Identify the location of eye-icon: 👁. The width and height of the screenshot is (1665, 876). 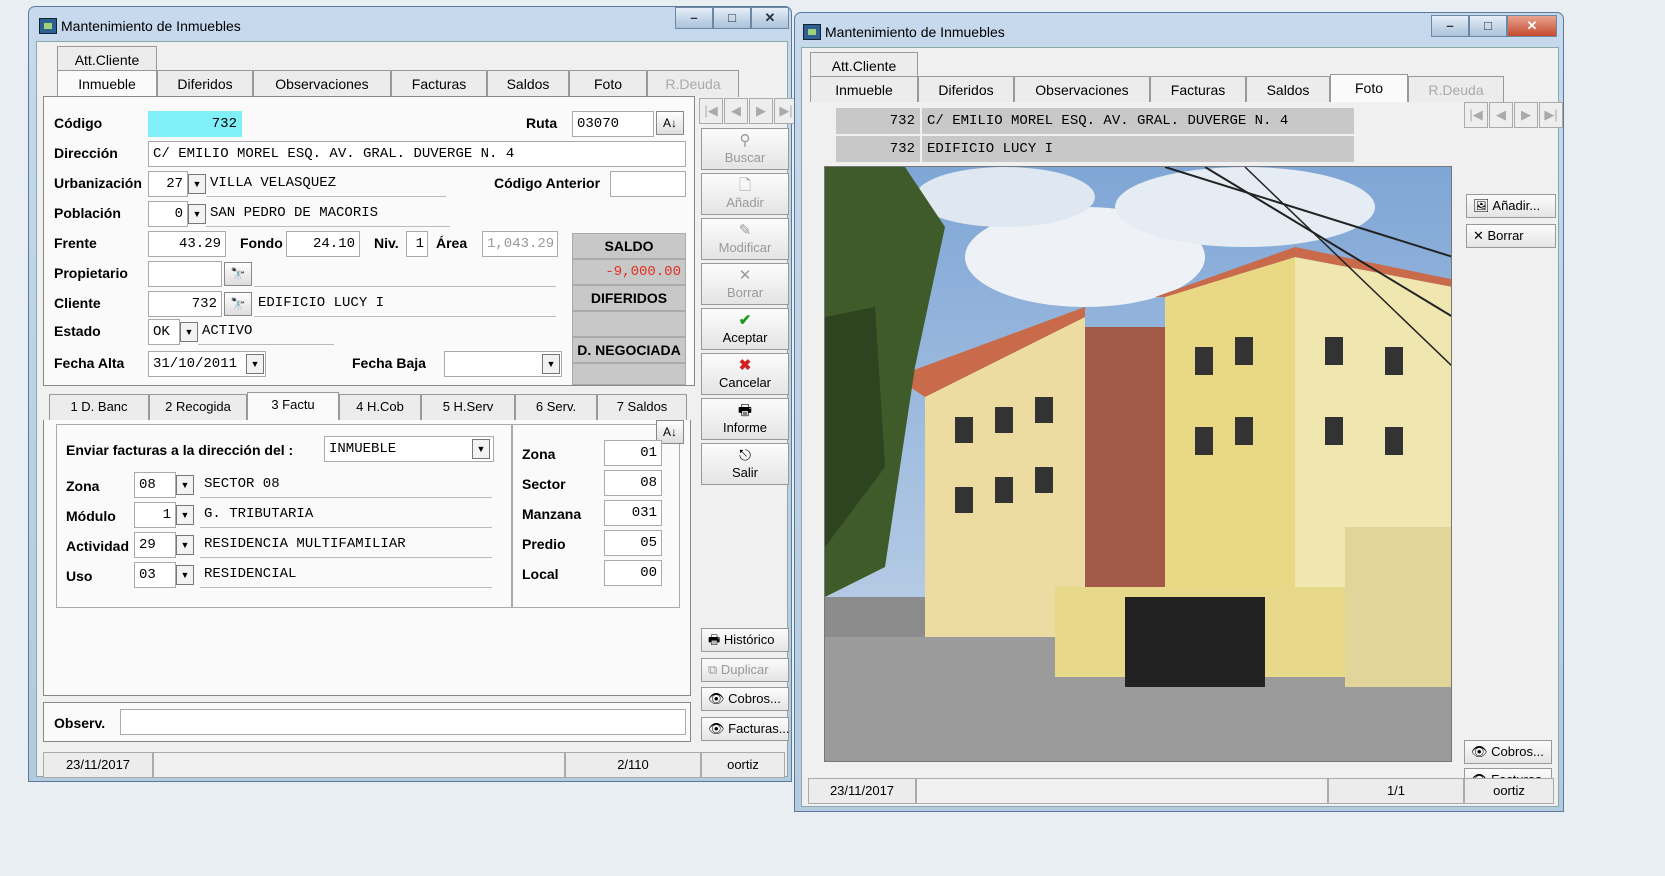
(1481, 751).